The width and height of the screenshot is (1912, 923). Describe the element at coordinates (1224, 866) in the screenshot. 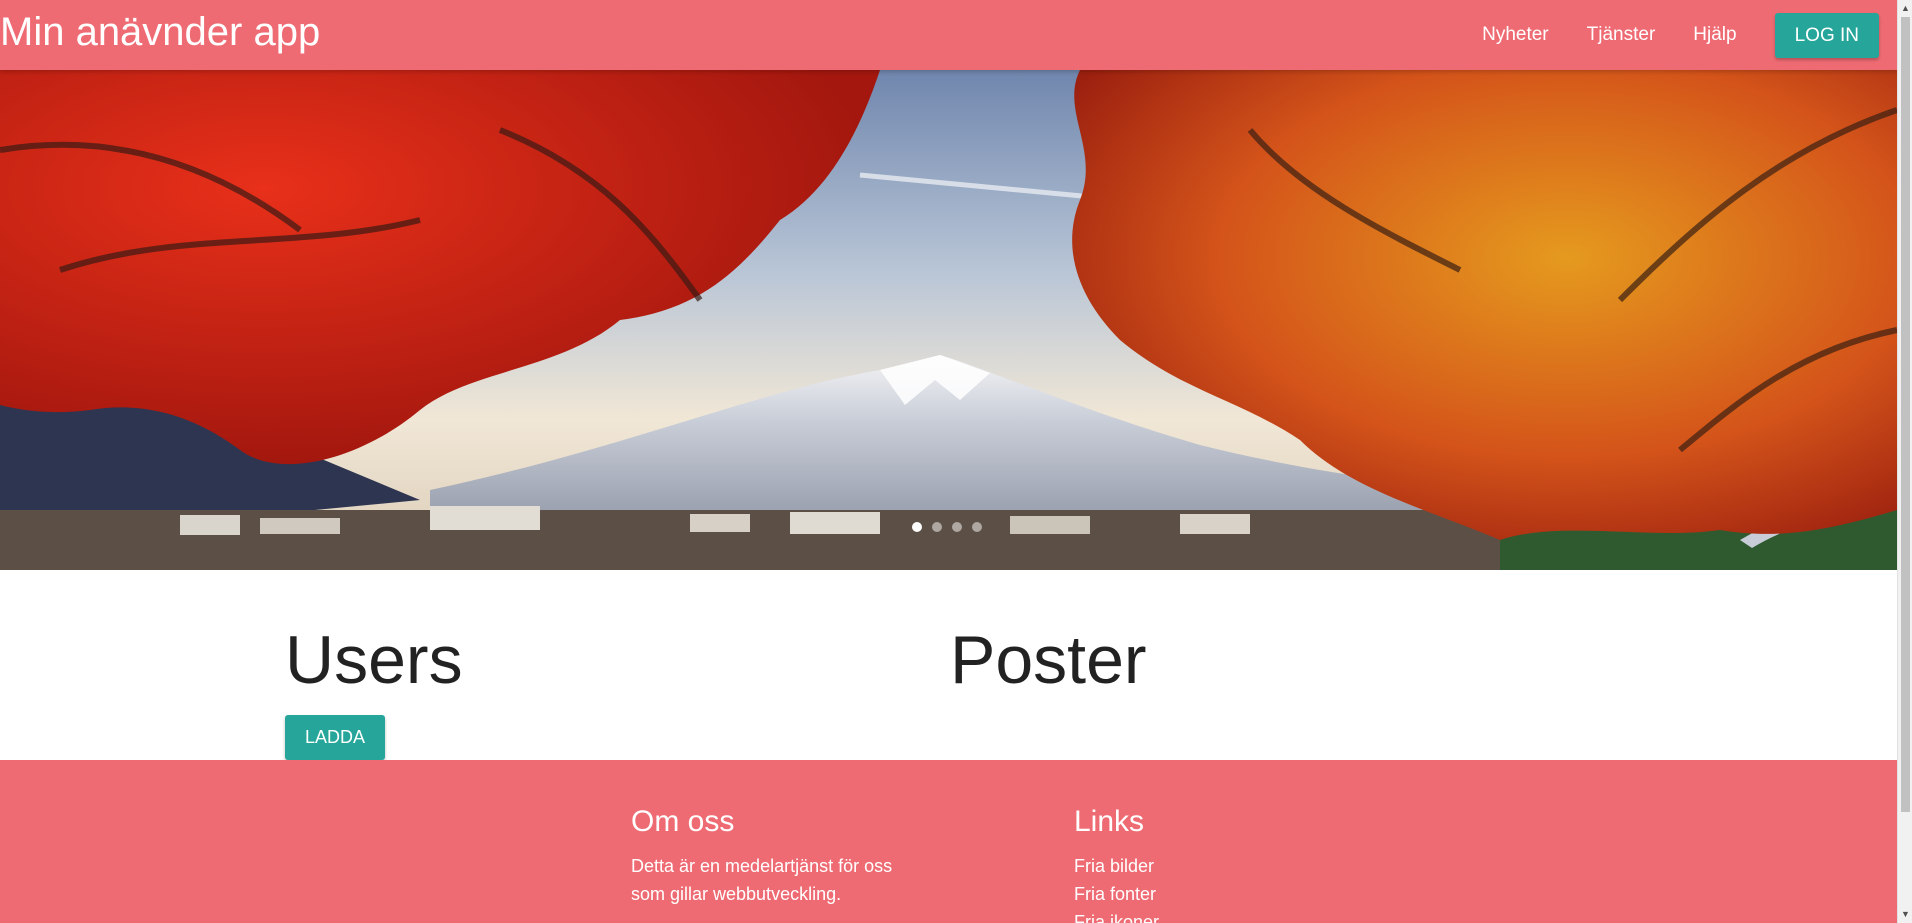

I see `footer-link-fria-bilder: Fria bilder` at that location.